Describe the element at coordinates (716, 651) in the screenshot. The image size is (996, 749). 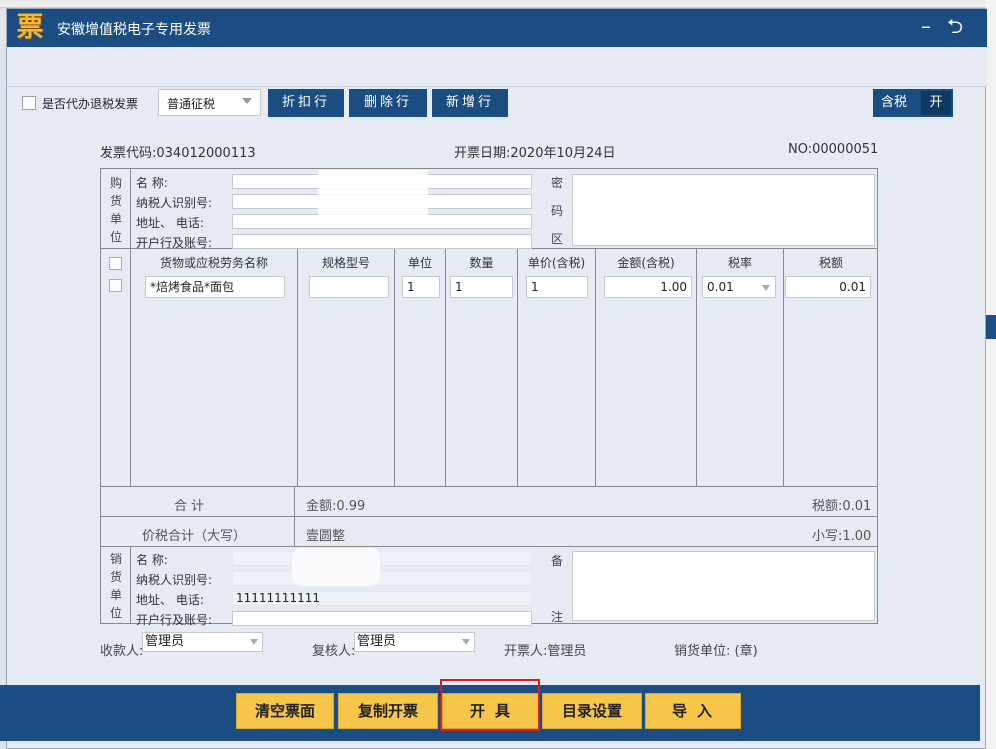
I see `seller-seal-label: 销货单位: (章)` at that location.